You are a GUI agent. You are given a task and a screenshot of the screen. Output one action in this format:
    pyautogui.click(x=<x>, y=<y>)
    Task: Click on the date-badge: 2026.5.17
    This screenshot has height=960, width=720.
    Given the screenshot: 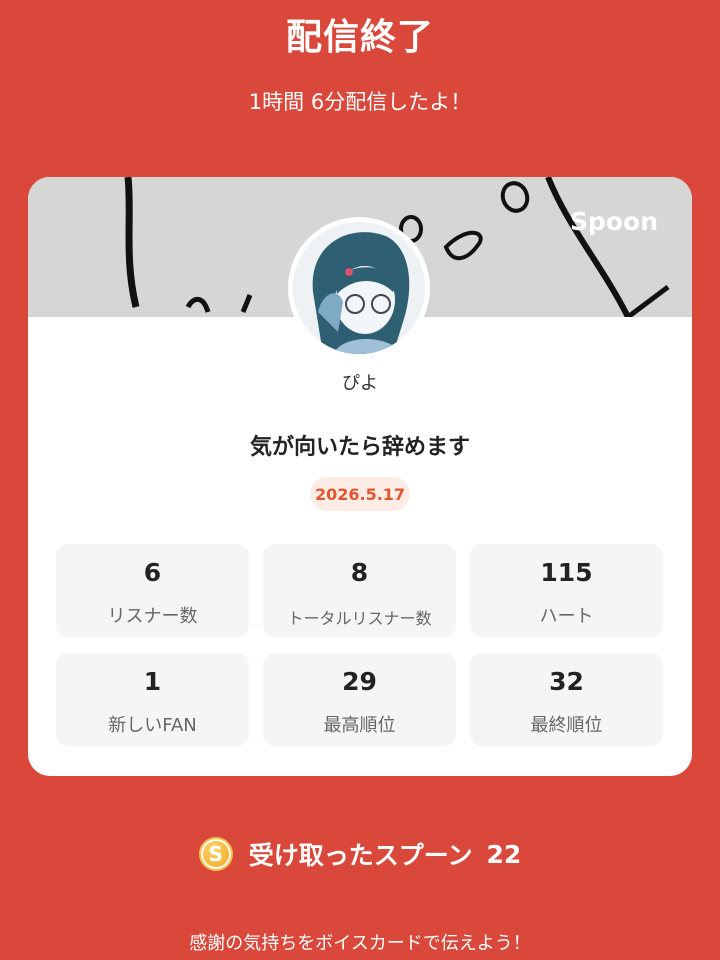 What is the action you would take?
    pyautogui.click(x=360, y=494)
    